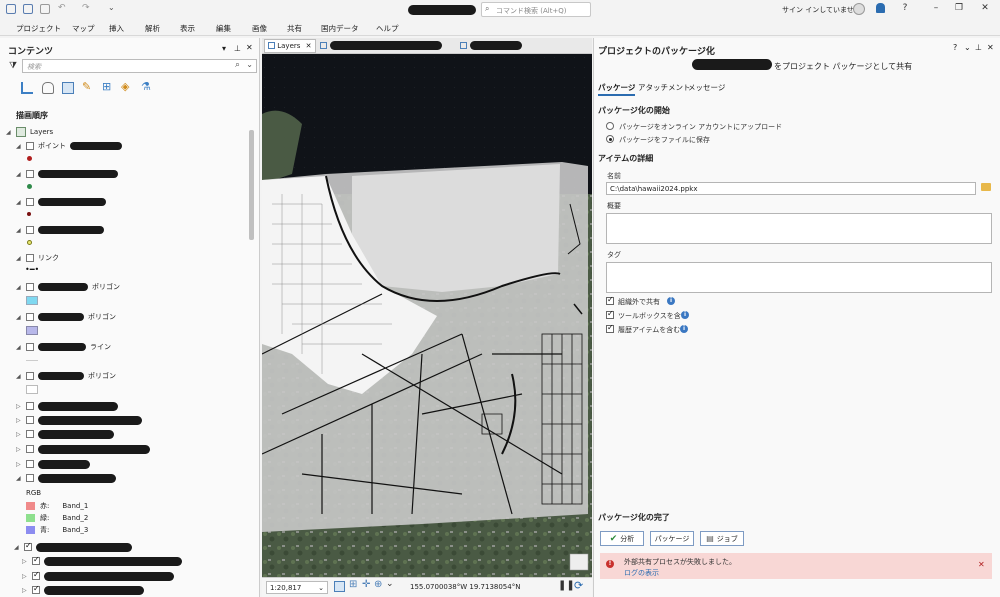 This screenshot has width=1000, height=597. Describe the element at coordinates (28, 9) in the screenshot. I see `open-project-icon` at that location.